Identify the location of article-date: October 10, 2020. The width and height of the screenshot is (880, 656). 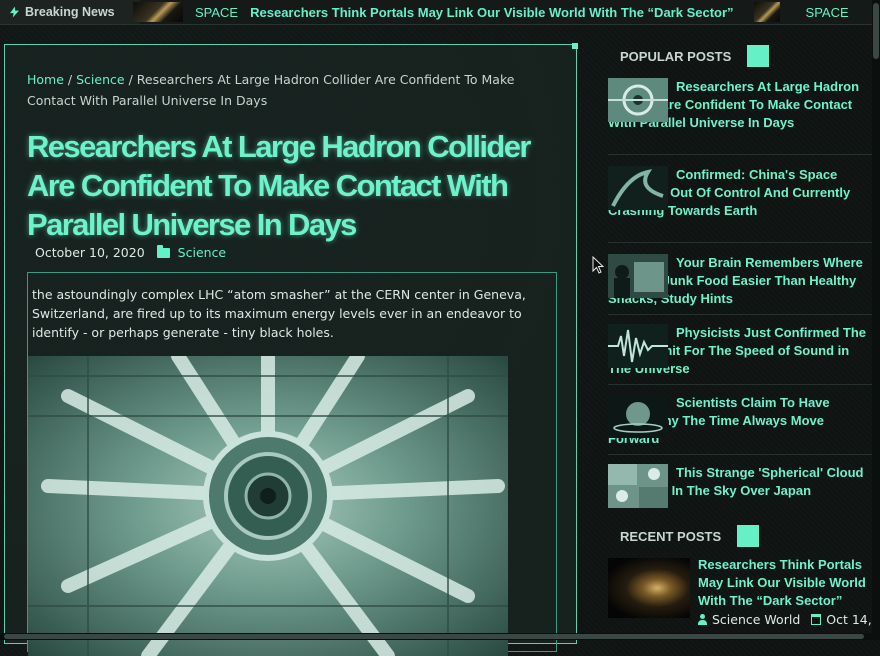
(90, 252).